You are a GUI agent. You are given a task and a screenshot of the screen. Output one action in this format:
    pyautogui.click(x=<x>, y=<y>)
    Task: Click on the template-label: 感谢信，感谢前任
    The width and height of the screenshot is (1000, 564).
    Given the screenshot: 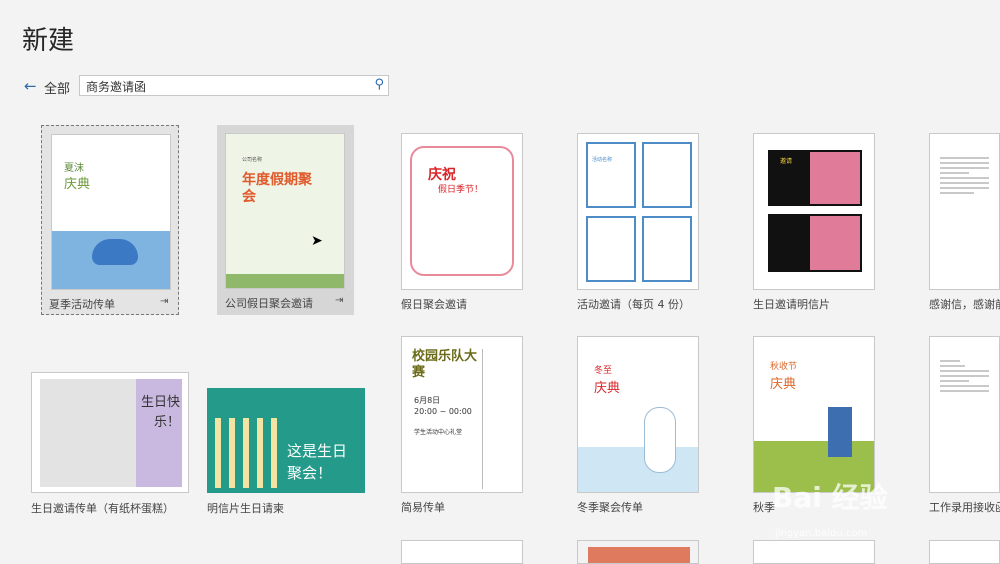 What is the action you would take?
    pyautogui.click(x=964, y=304)
    